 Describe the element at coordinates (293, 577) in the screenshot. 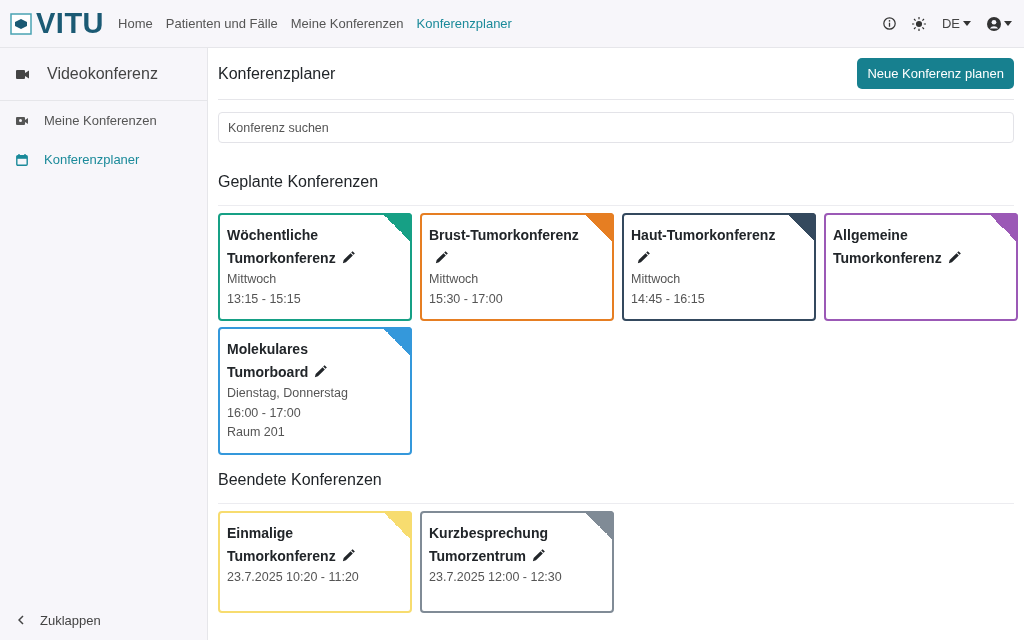

I see `conference-detail: 23.7.2025 10:20 - 11:20` at that location.